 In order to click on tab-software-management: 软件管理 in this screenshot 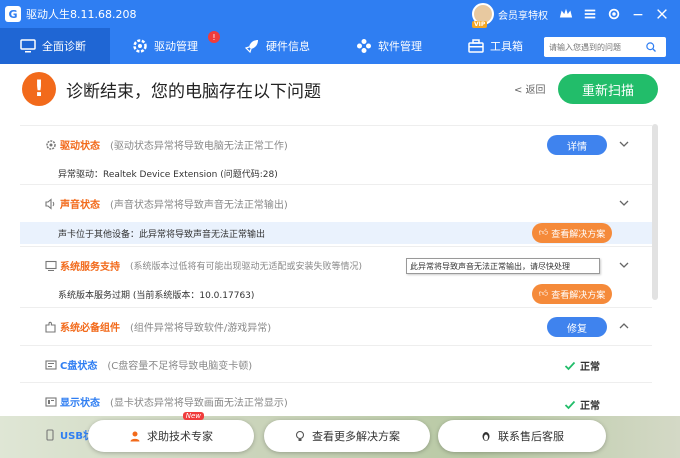, I will do `click(390, 46)`.